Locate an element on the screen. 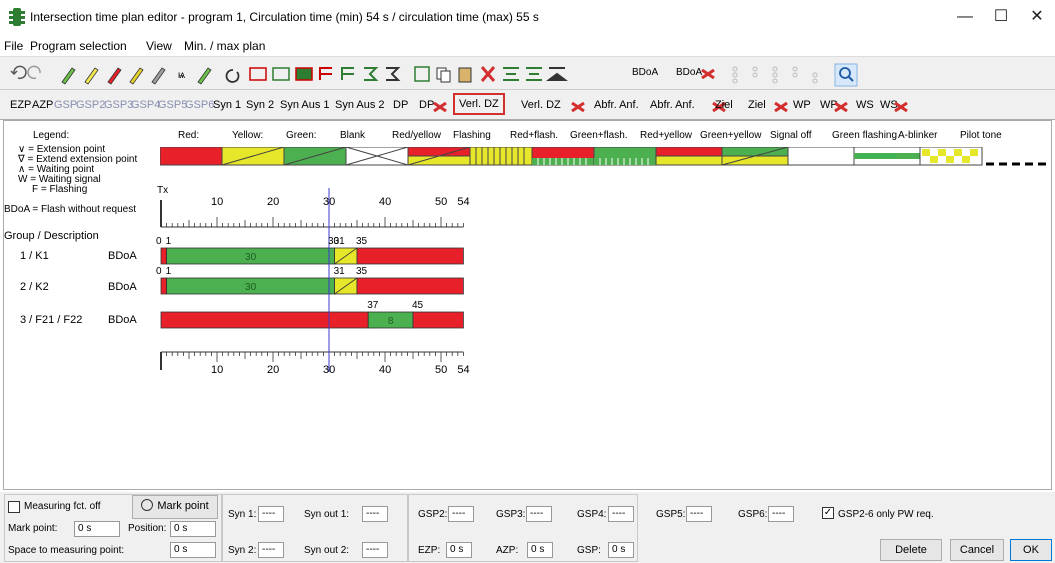  gsp2-label: GSP2: is located at coordinates (433, 514).